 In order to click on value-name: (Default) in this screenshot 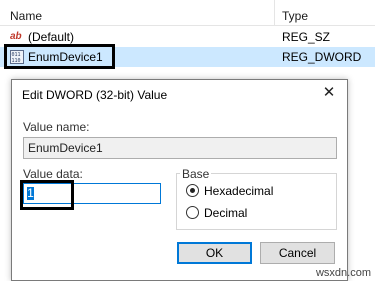, I will do `click(51, 37)`.